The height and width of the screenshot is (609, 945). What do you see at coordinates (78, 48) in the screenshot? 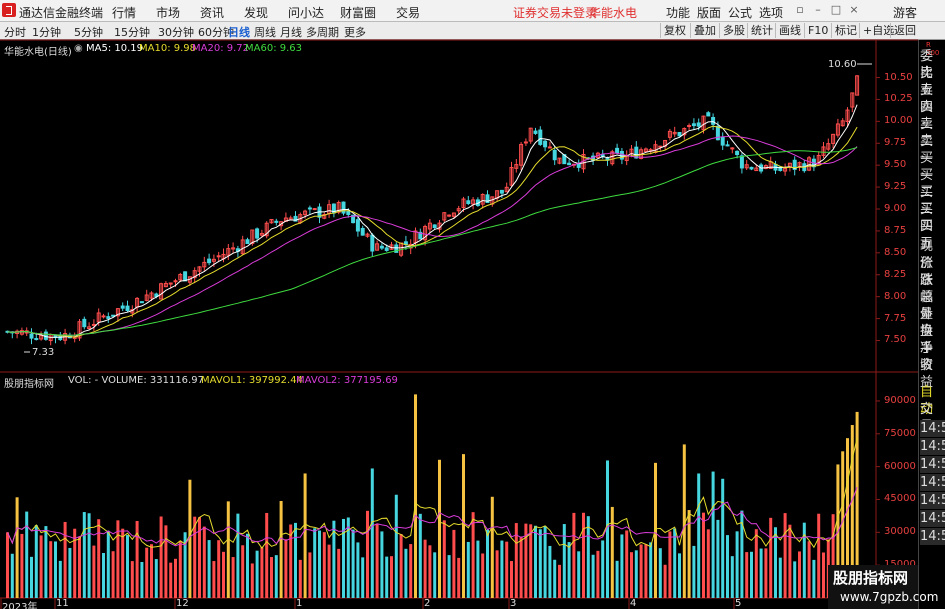
I see `dropdown-icon: ◉` at bounding box center [78, 48].